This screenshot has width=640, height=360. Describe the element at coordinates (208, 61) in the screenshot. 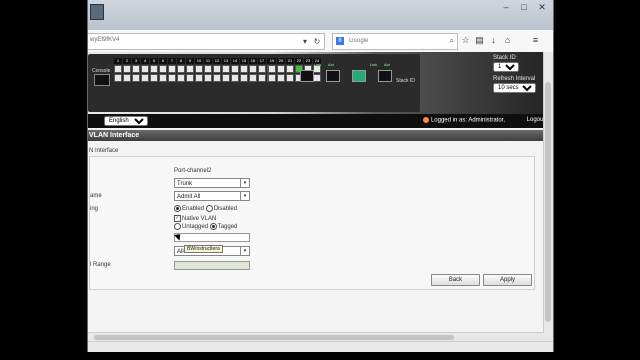

I see `port-number-label: 11` at that location.